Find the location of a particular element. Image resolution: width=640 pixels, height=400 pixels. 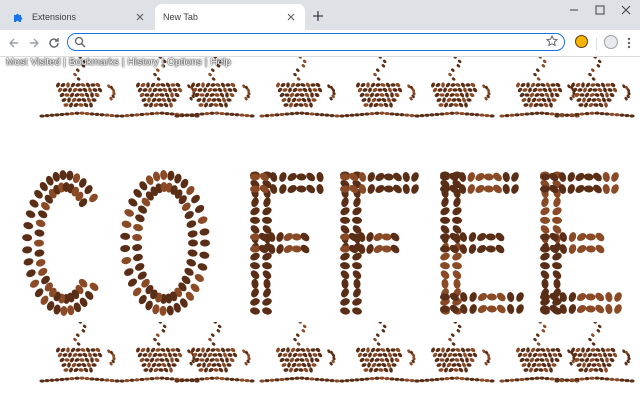

close-window-button is located at coordinates (626, 10).